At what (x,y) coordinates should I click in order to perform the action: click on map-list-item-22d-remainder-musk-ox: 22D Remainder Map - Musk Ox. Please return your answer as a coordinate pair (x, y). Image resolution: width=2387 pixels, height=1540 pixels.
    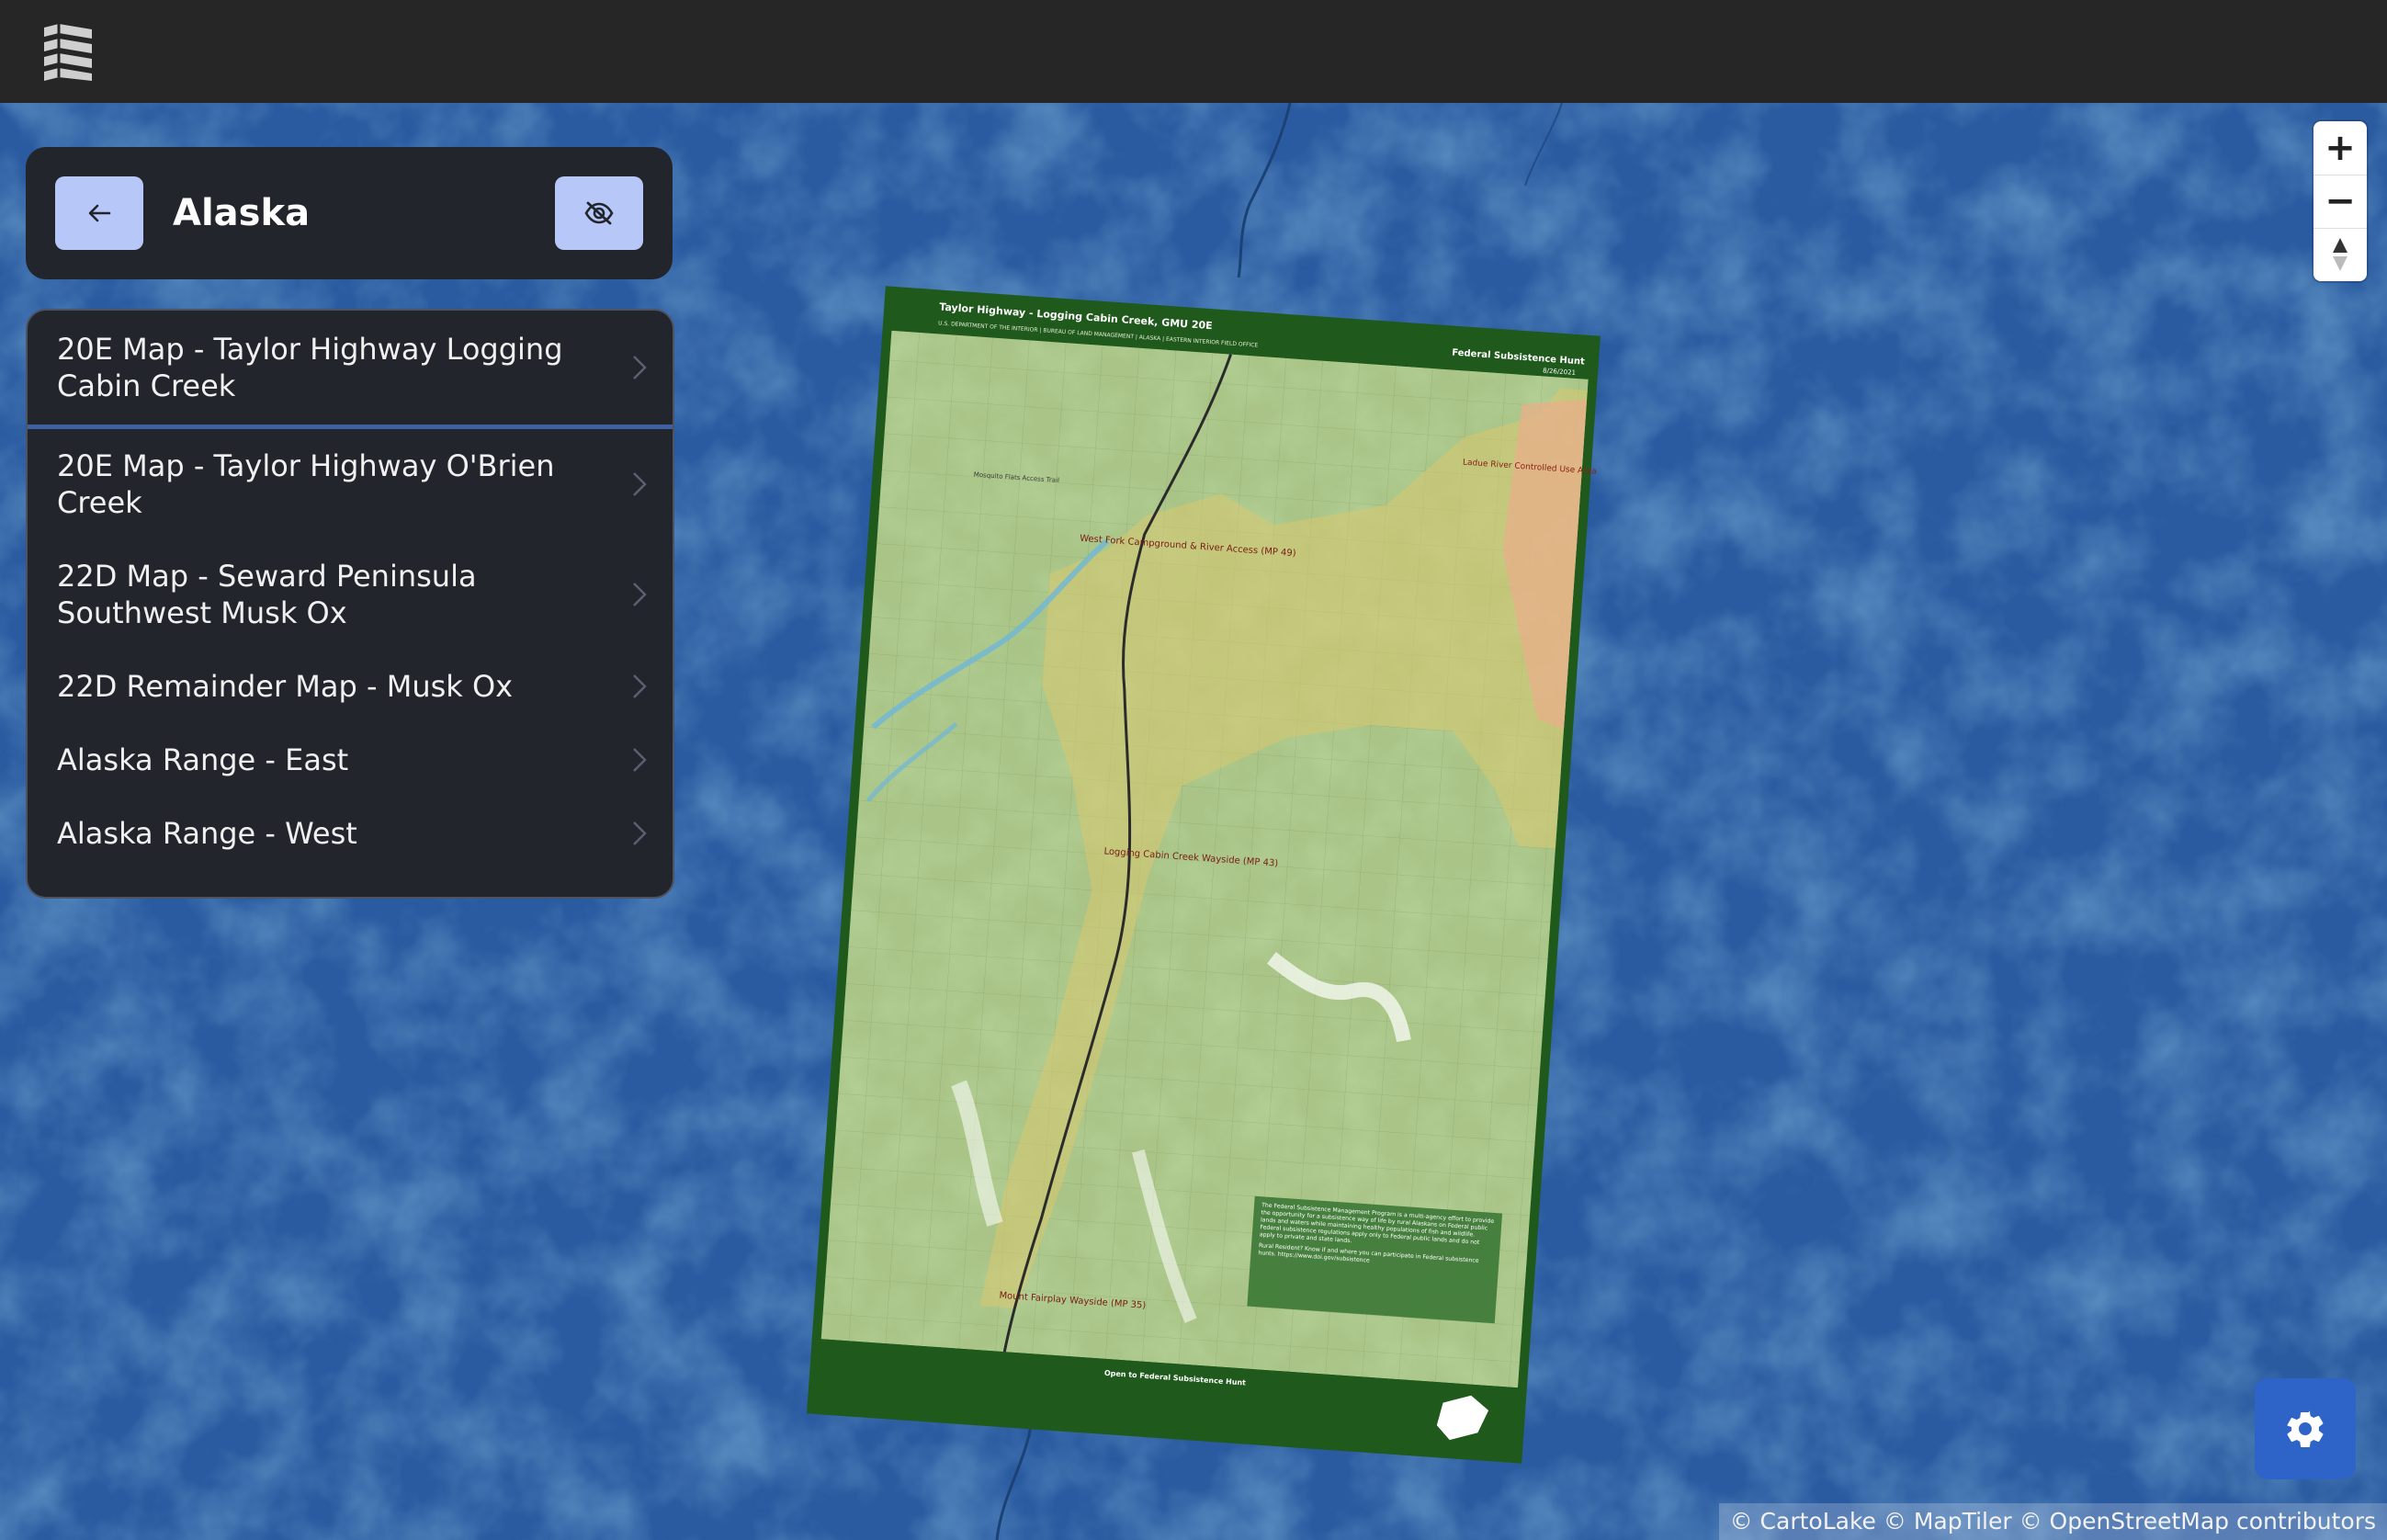
    Looking at the image, I should click on (350, 686).